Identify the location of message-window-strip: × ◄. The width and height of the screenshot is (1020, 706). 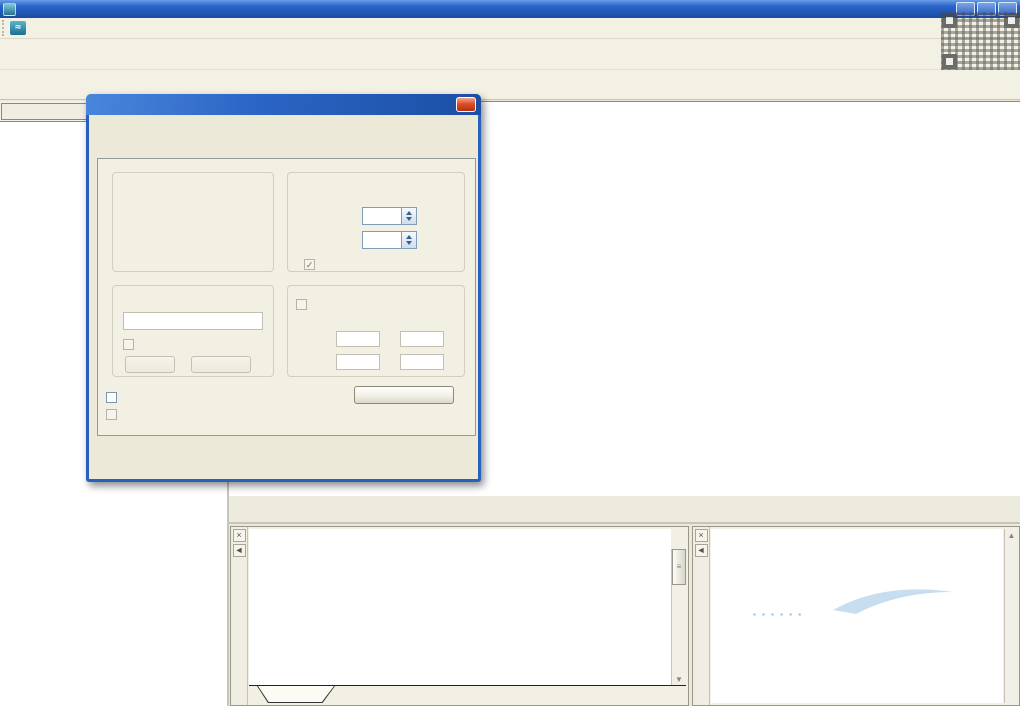
(701, 616).